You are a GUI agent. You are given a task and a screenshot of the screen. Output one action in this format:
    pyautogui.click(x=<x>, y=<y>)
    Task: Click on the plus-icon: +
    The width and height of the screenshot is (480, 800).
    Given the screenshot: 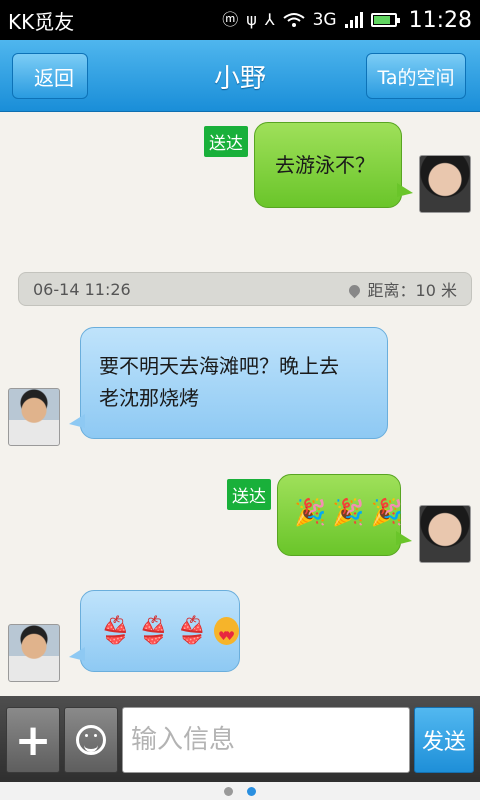 What is the action you would take?
    pyautogui.click(x=33, y=740)
    